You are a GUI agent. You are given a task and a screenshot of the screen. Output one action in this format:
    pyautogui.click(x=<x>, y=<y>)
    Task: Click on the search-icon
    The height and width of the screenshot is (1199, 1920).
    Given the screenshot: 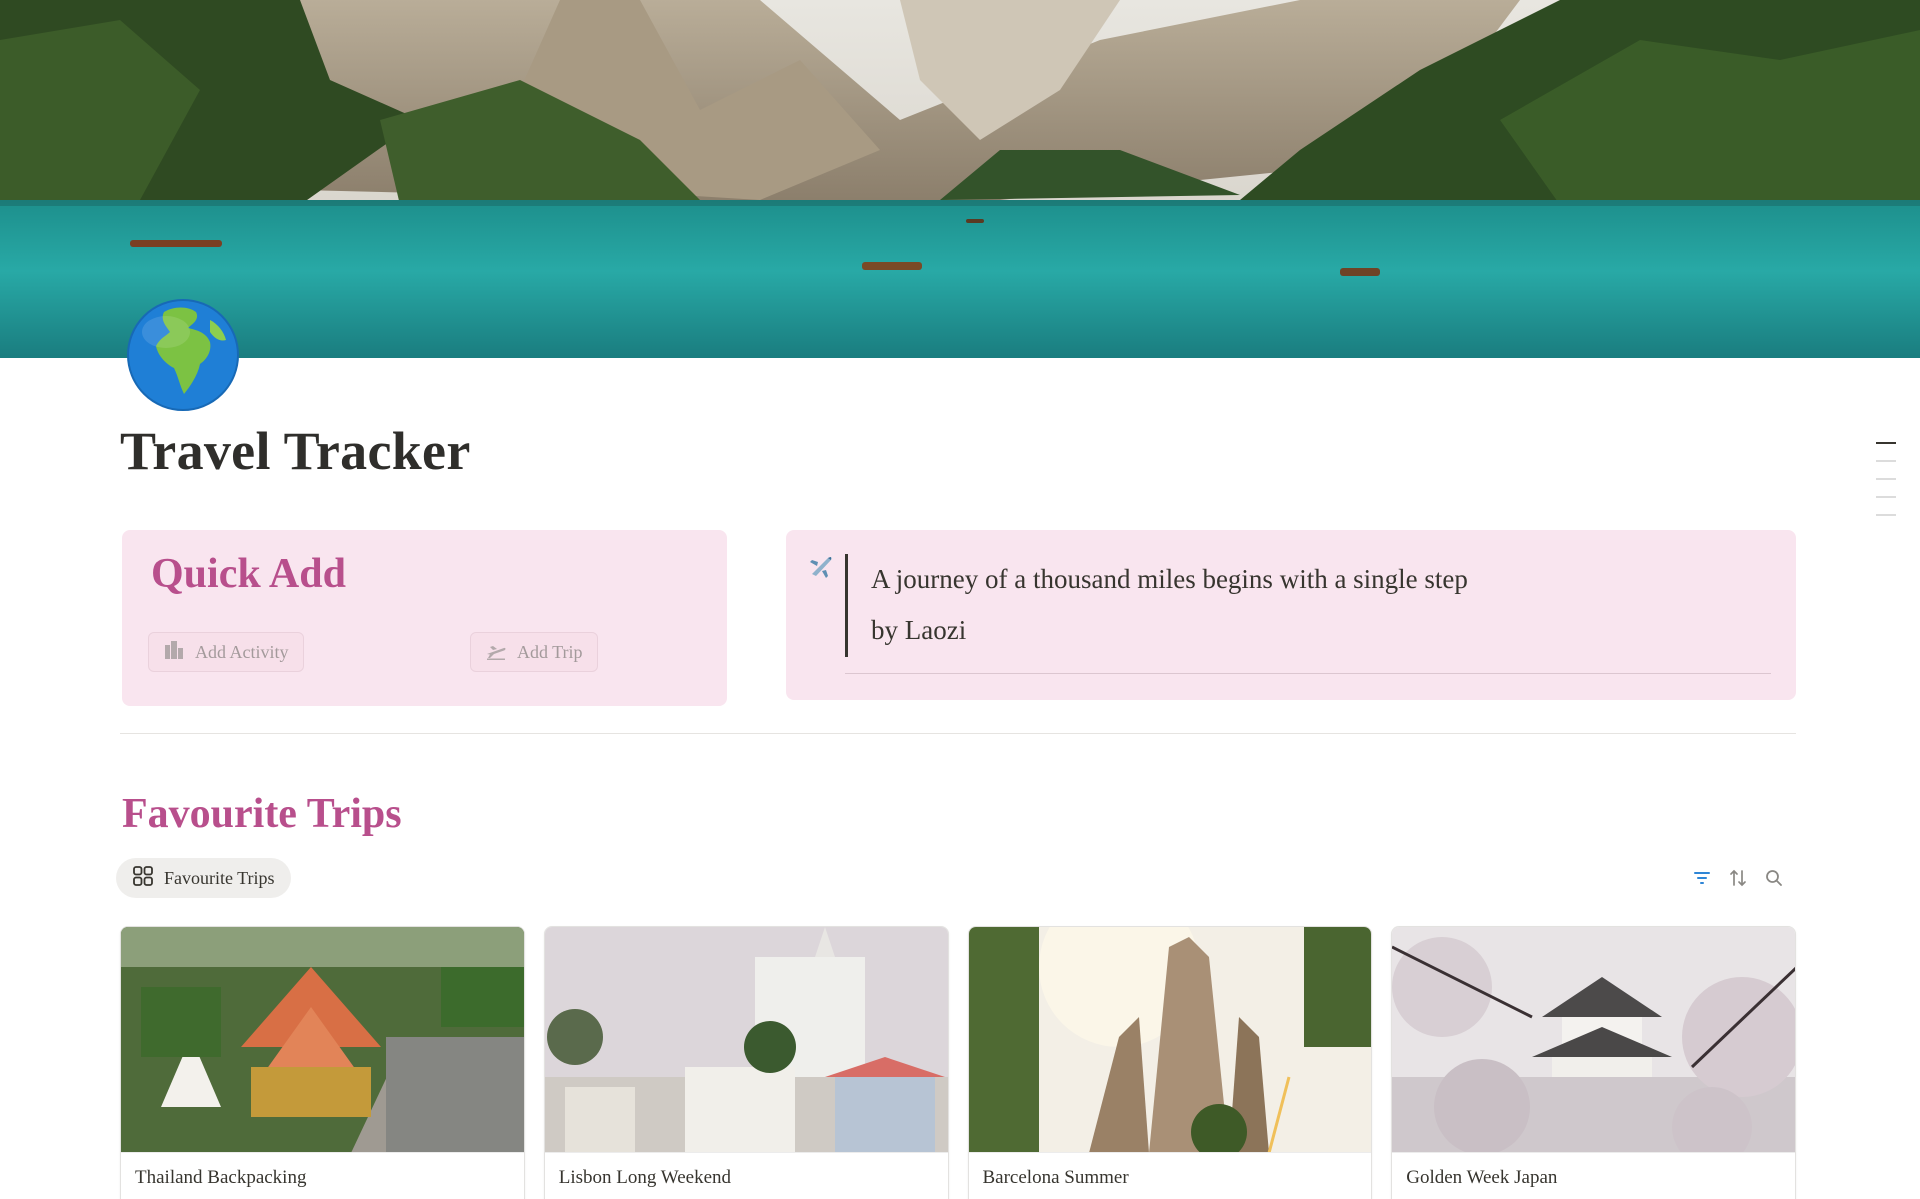 What is the action you would take?
    pyautogui.click(x=1774, y=878)
    